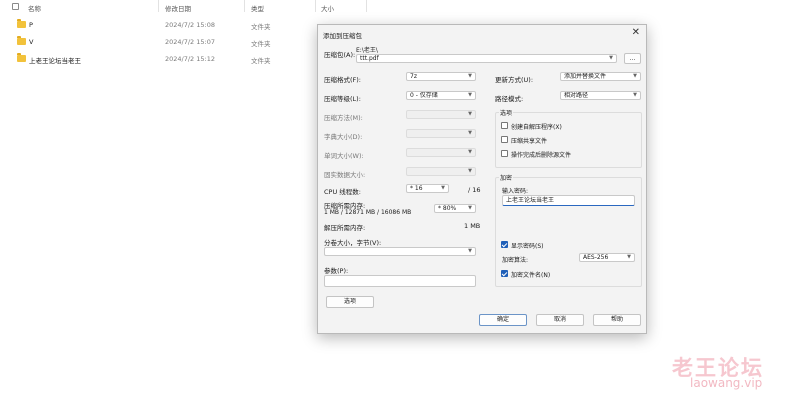  What do you see at coordinates (486, 58) in the screenshot?
I see `archive-name-combo: ttt.pdf ▼` at bounding box center [486, 58].